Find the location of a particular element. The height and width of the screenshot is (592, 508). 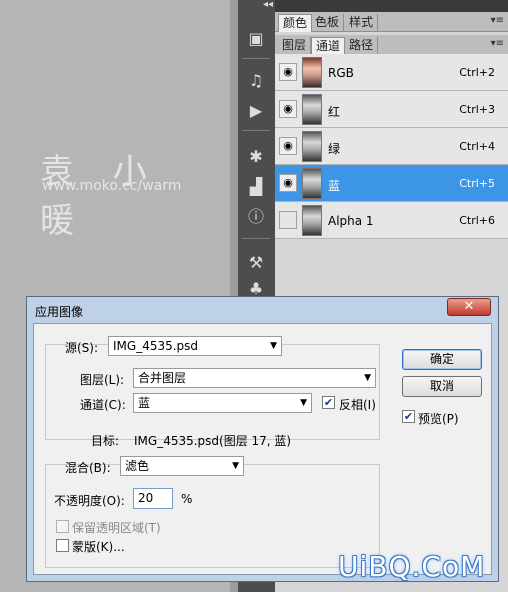

channel-name: 蓝 is located at coordinates (334, 186).